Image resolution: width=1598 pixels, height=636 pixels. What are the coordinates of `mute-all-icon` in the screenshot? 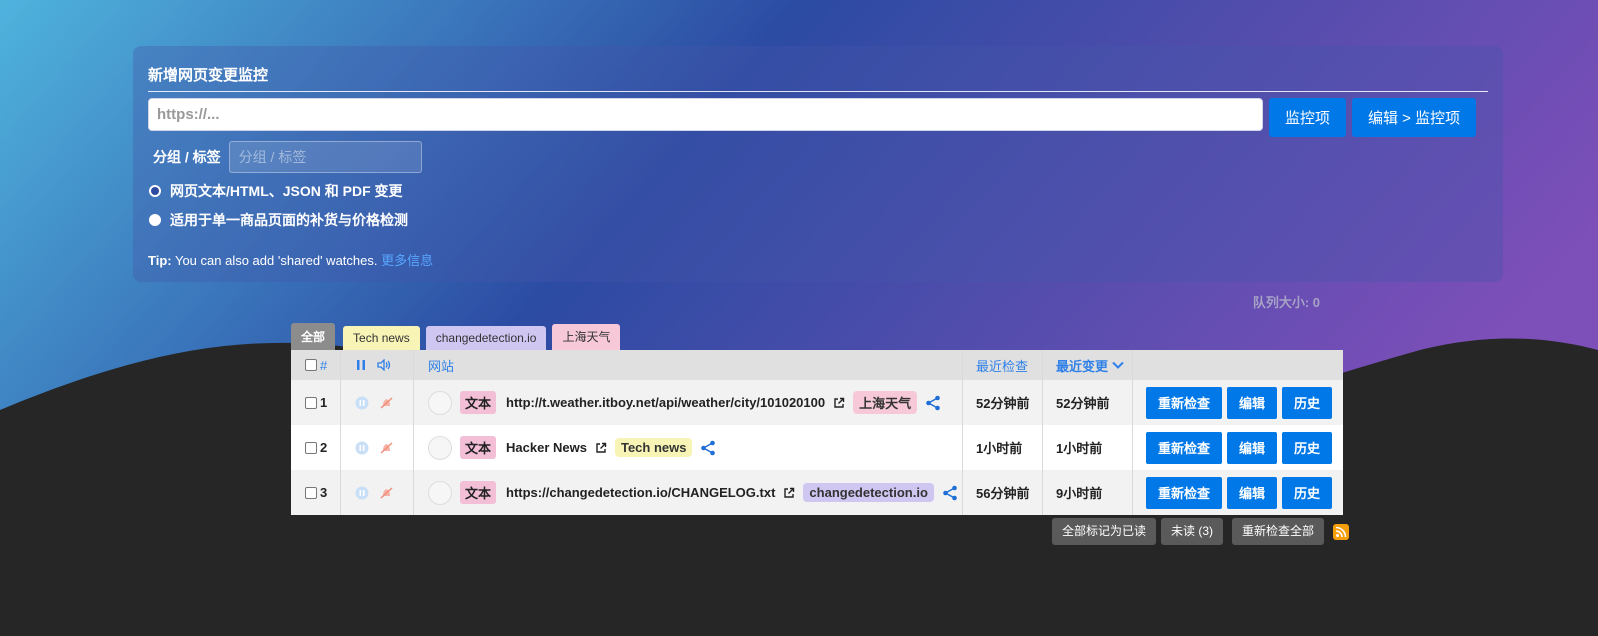 It's located at (384, 365).